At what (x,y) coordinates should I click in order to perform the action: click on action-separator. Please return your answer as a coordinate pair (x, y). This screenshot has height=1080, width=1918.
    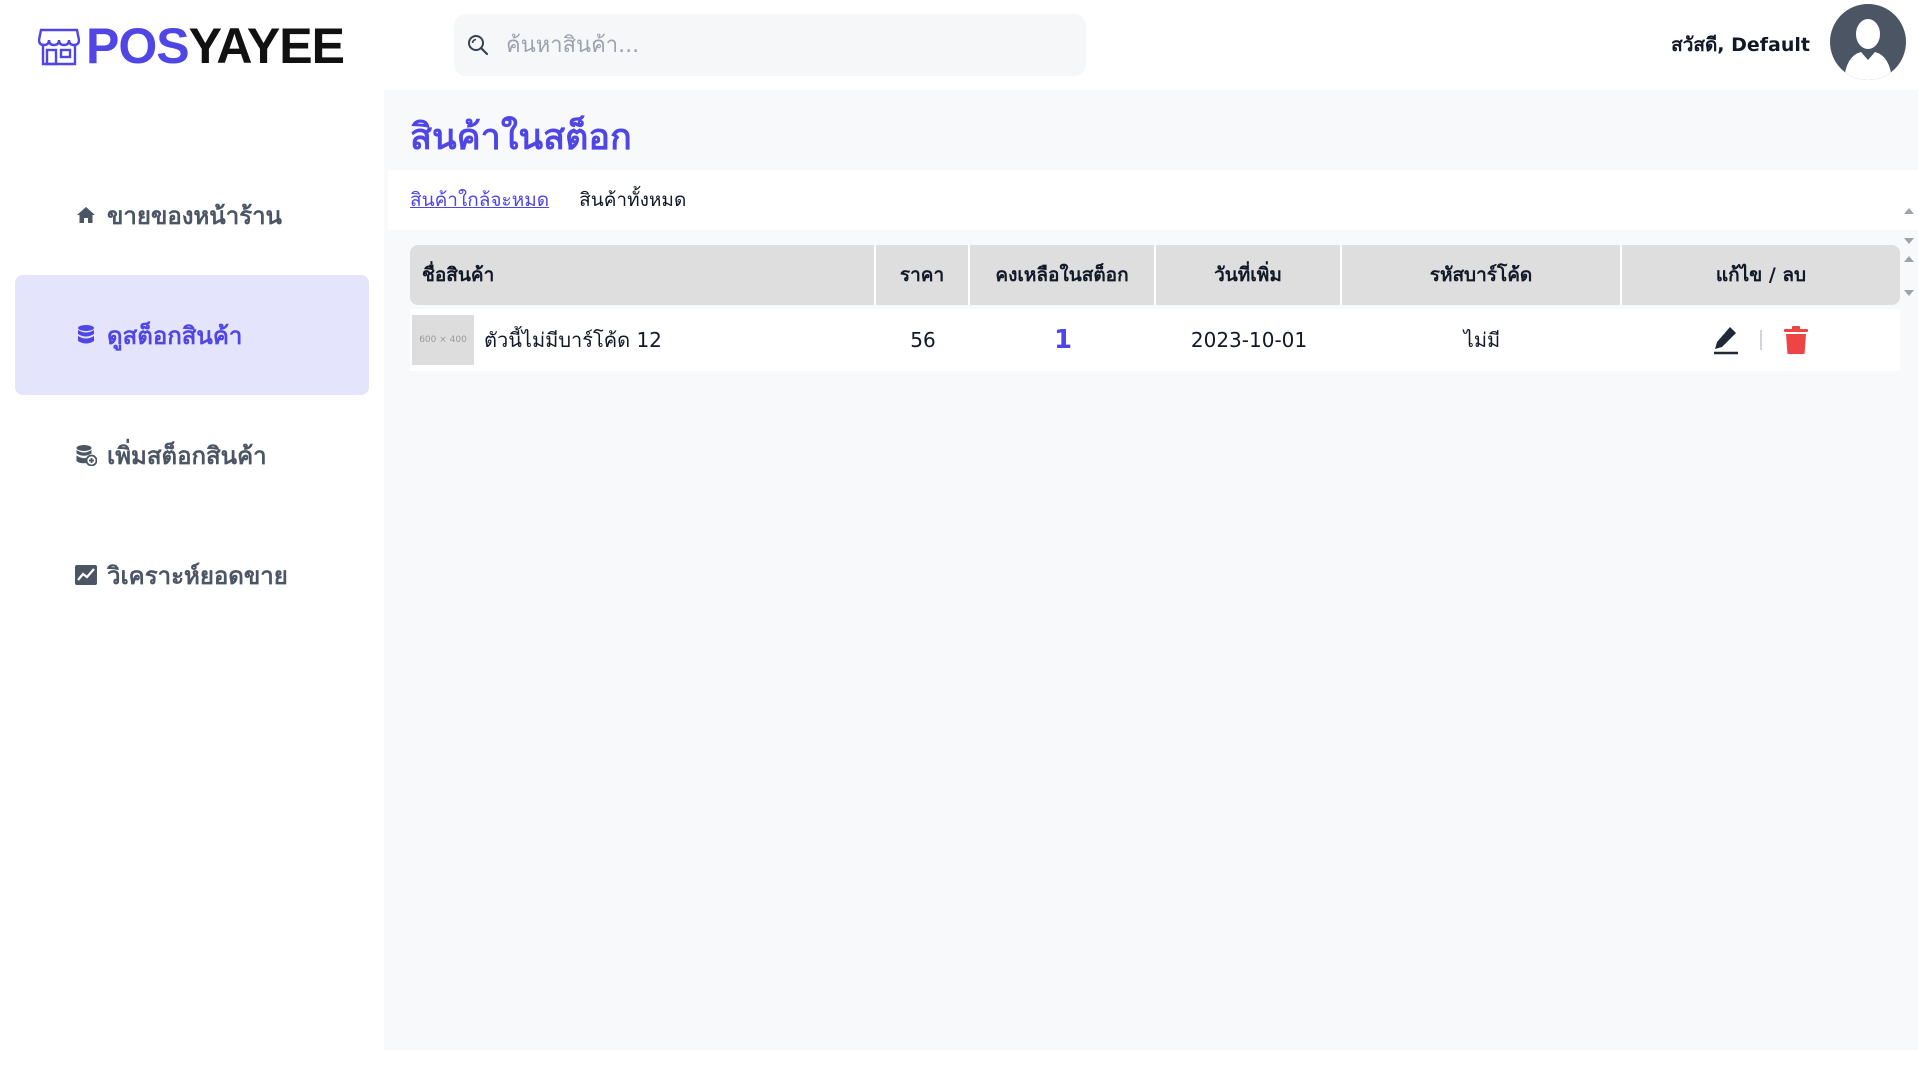
    Looking at the image, I should click on (1761, 340).